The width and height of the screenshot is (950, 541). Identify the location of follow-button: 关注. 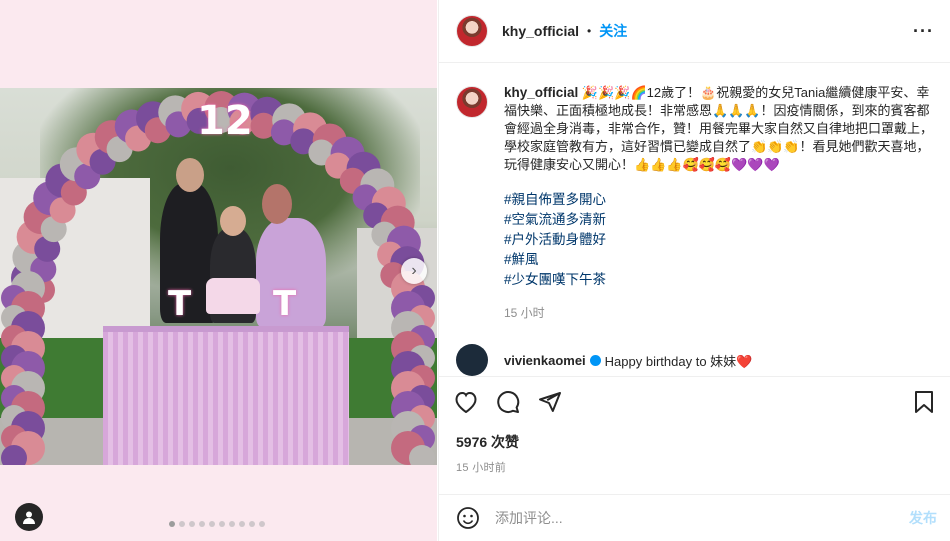
(613, 31).